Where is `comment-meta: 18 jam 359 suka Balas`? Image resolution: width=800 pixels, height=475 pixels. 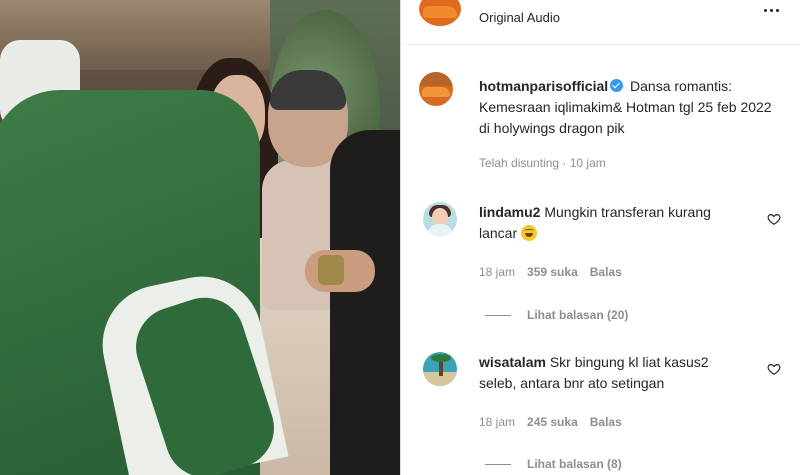
comment-meta: 18 jam 359 suka Balas is located at coordinates (550, 272).